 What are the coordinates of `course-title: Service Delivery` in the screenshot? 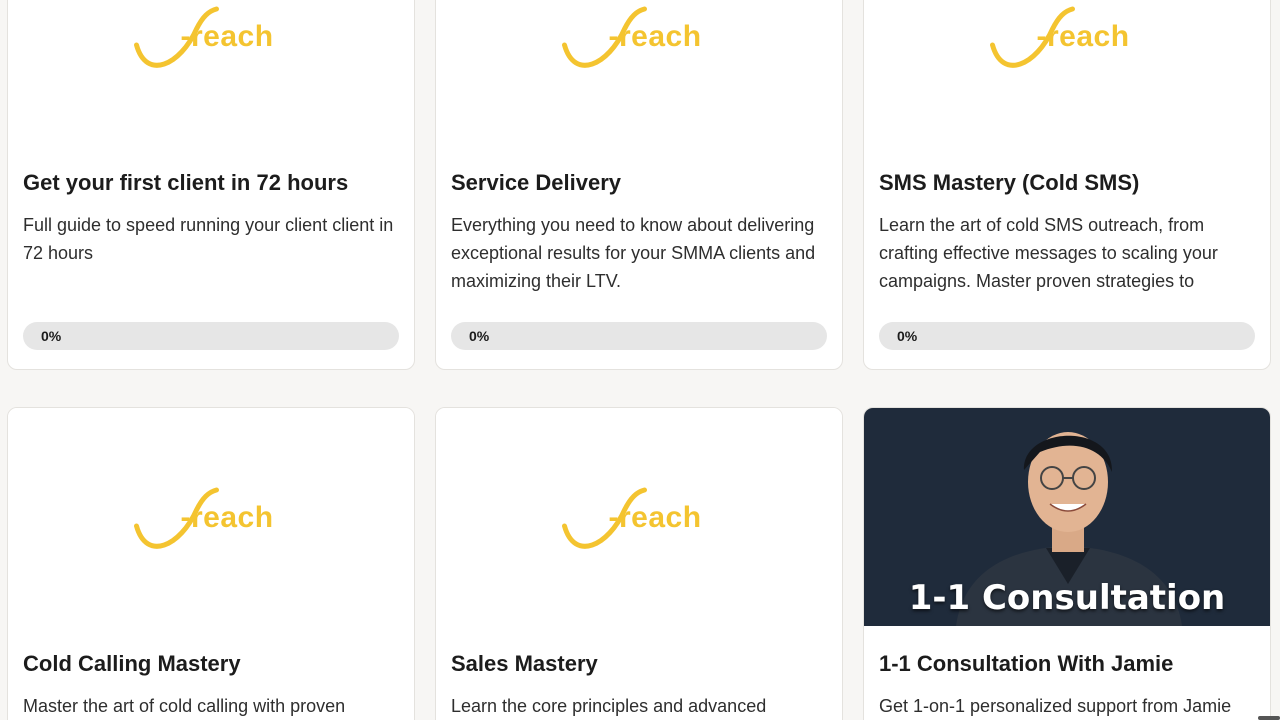 It's located at (536, 182).